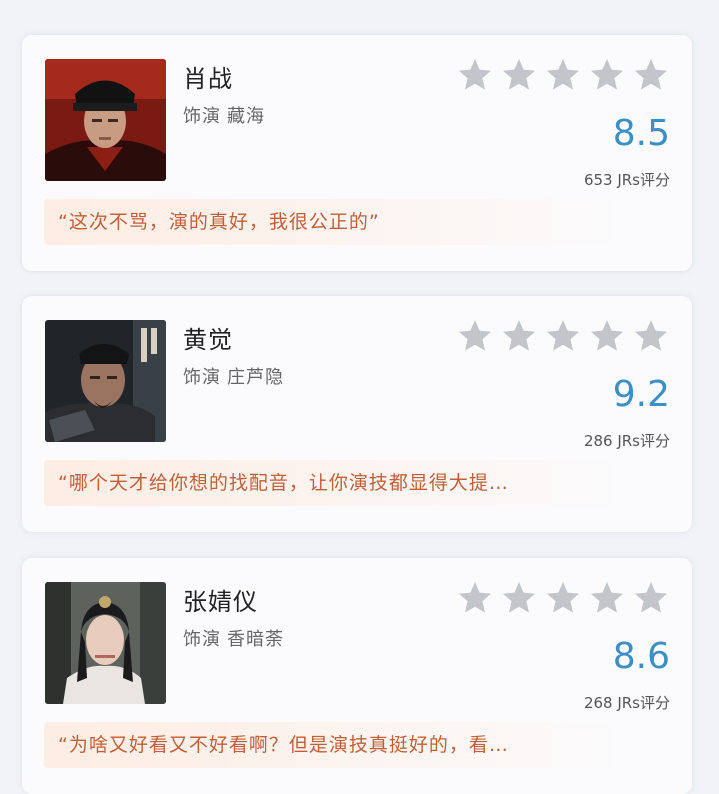 Image resolution: width=719 pixels, height=794 pixels. I want to click on role-name: 藏海, so click(246, 116).